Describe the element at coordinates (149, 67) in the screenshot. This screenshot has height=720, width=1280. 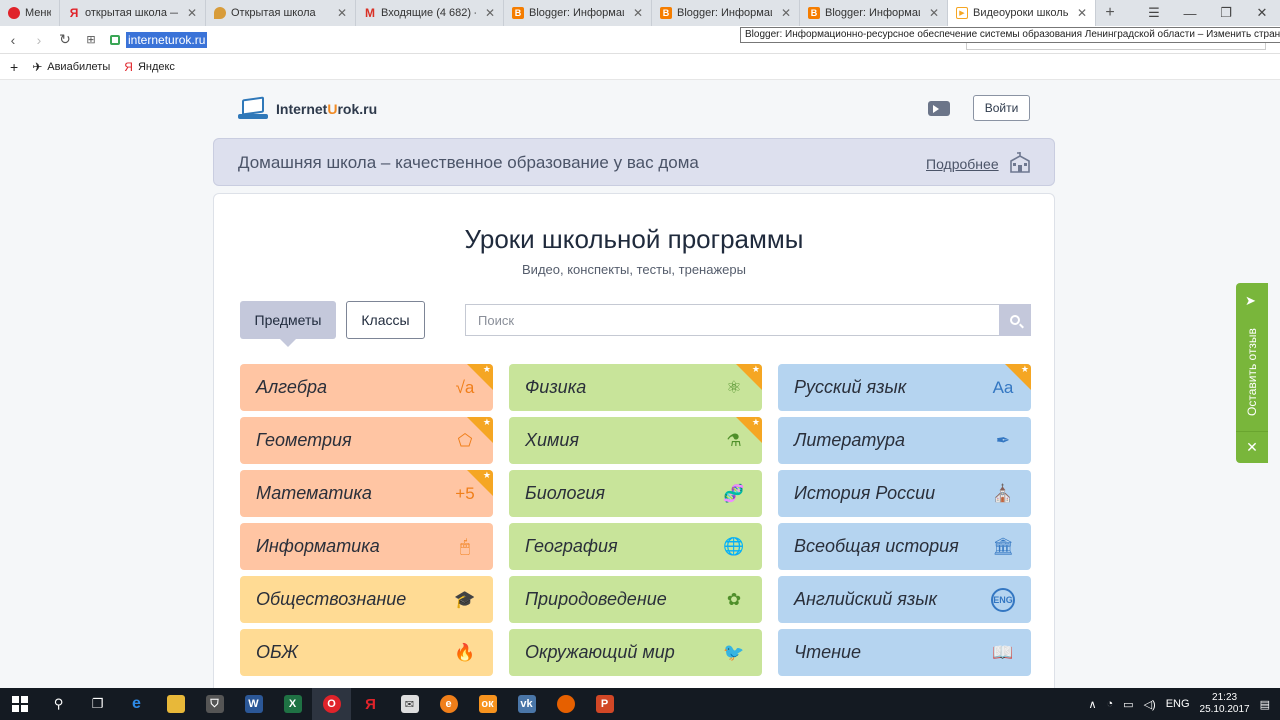
I see `bookmark-yandex: Я Яндекс` at that location.